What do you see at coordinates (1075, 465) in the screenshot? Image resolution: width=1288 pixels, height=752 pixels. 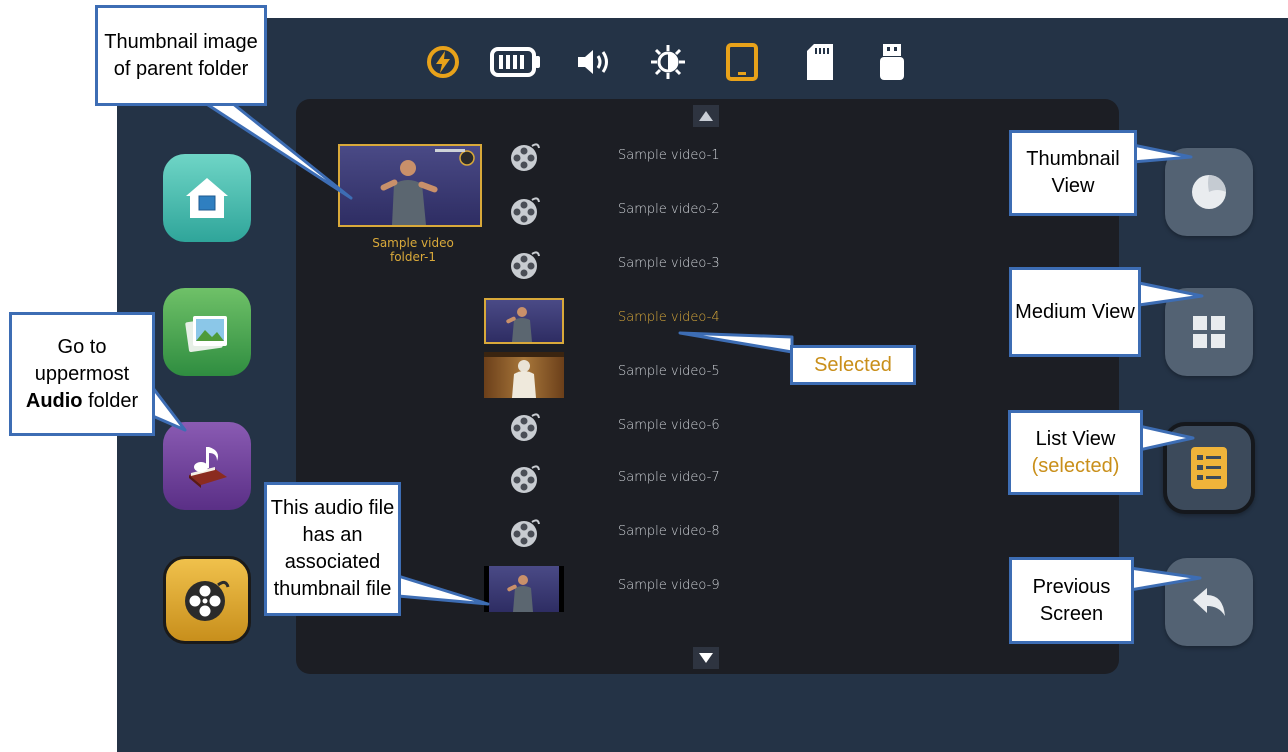 I see `callout-text-selected: (selected)` at bounding box center [1075, 465].